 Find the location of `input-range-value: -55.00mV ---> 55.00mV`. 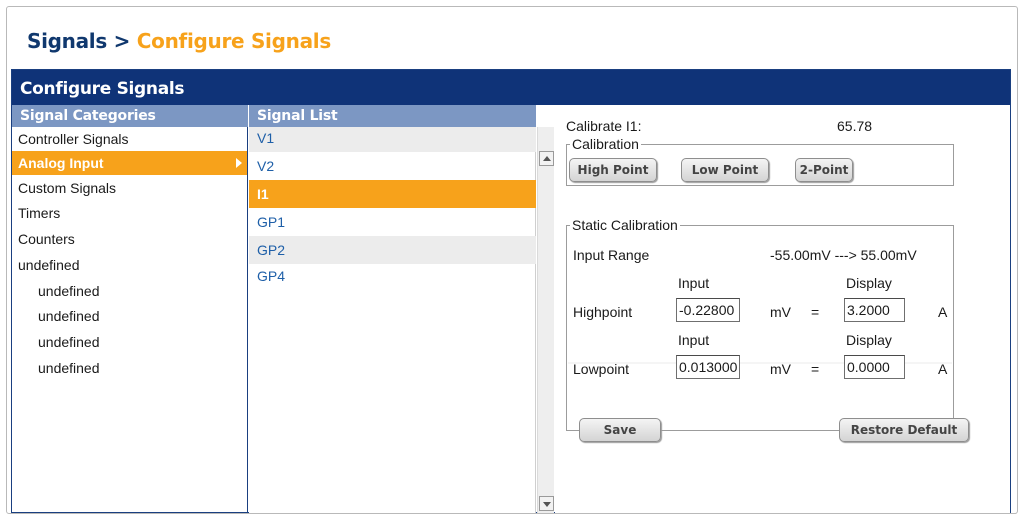

input-range-value: -55.00mV ---> 55.00mV is located at coordinates (843, 255).